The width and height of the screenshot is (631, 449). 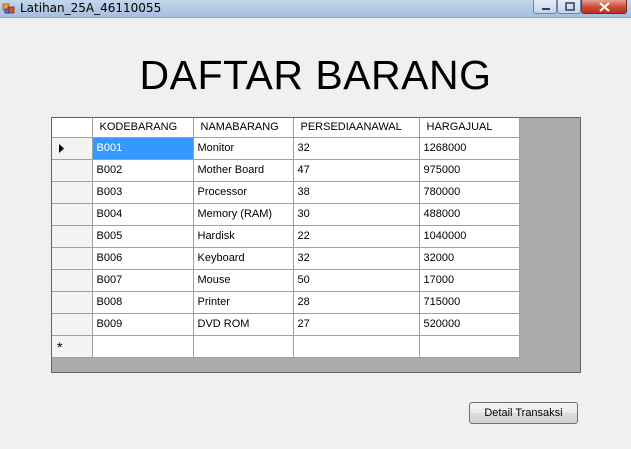 I want to click on maximize-button, so click(x=569, y=7).